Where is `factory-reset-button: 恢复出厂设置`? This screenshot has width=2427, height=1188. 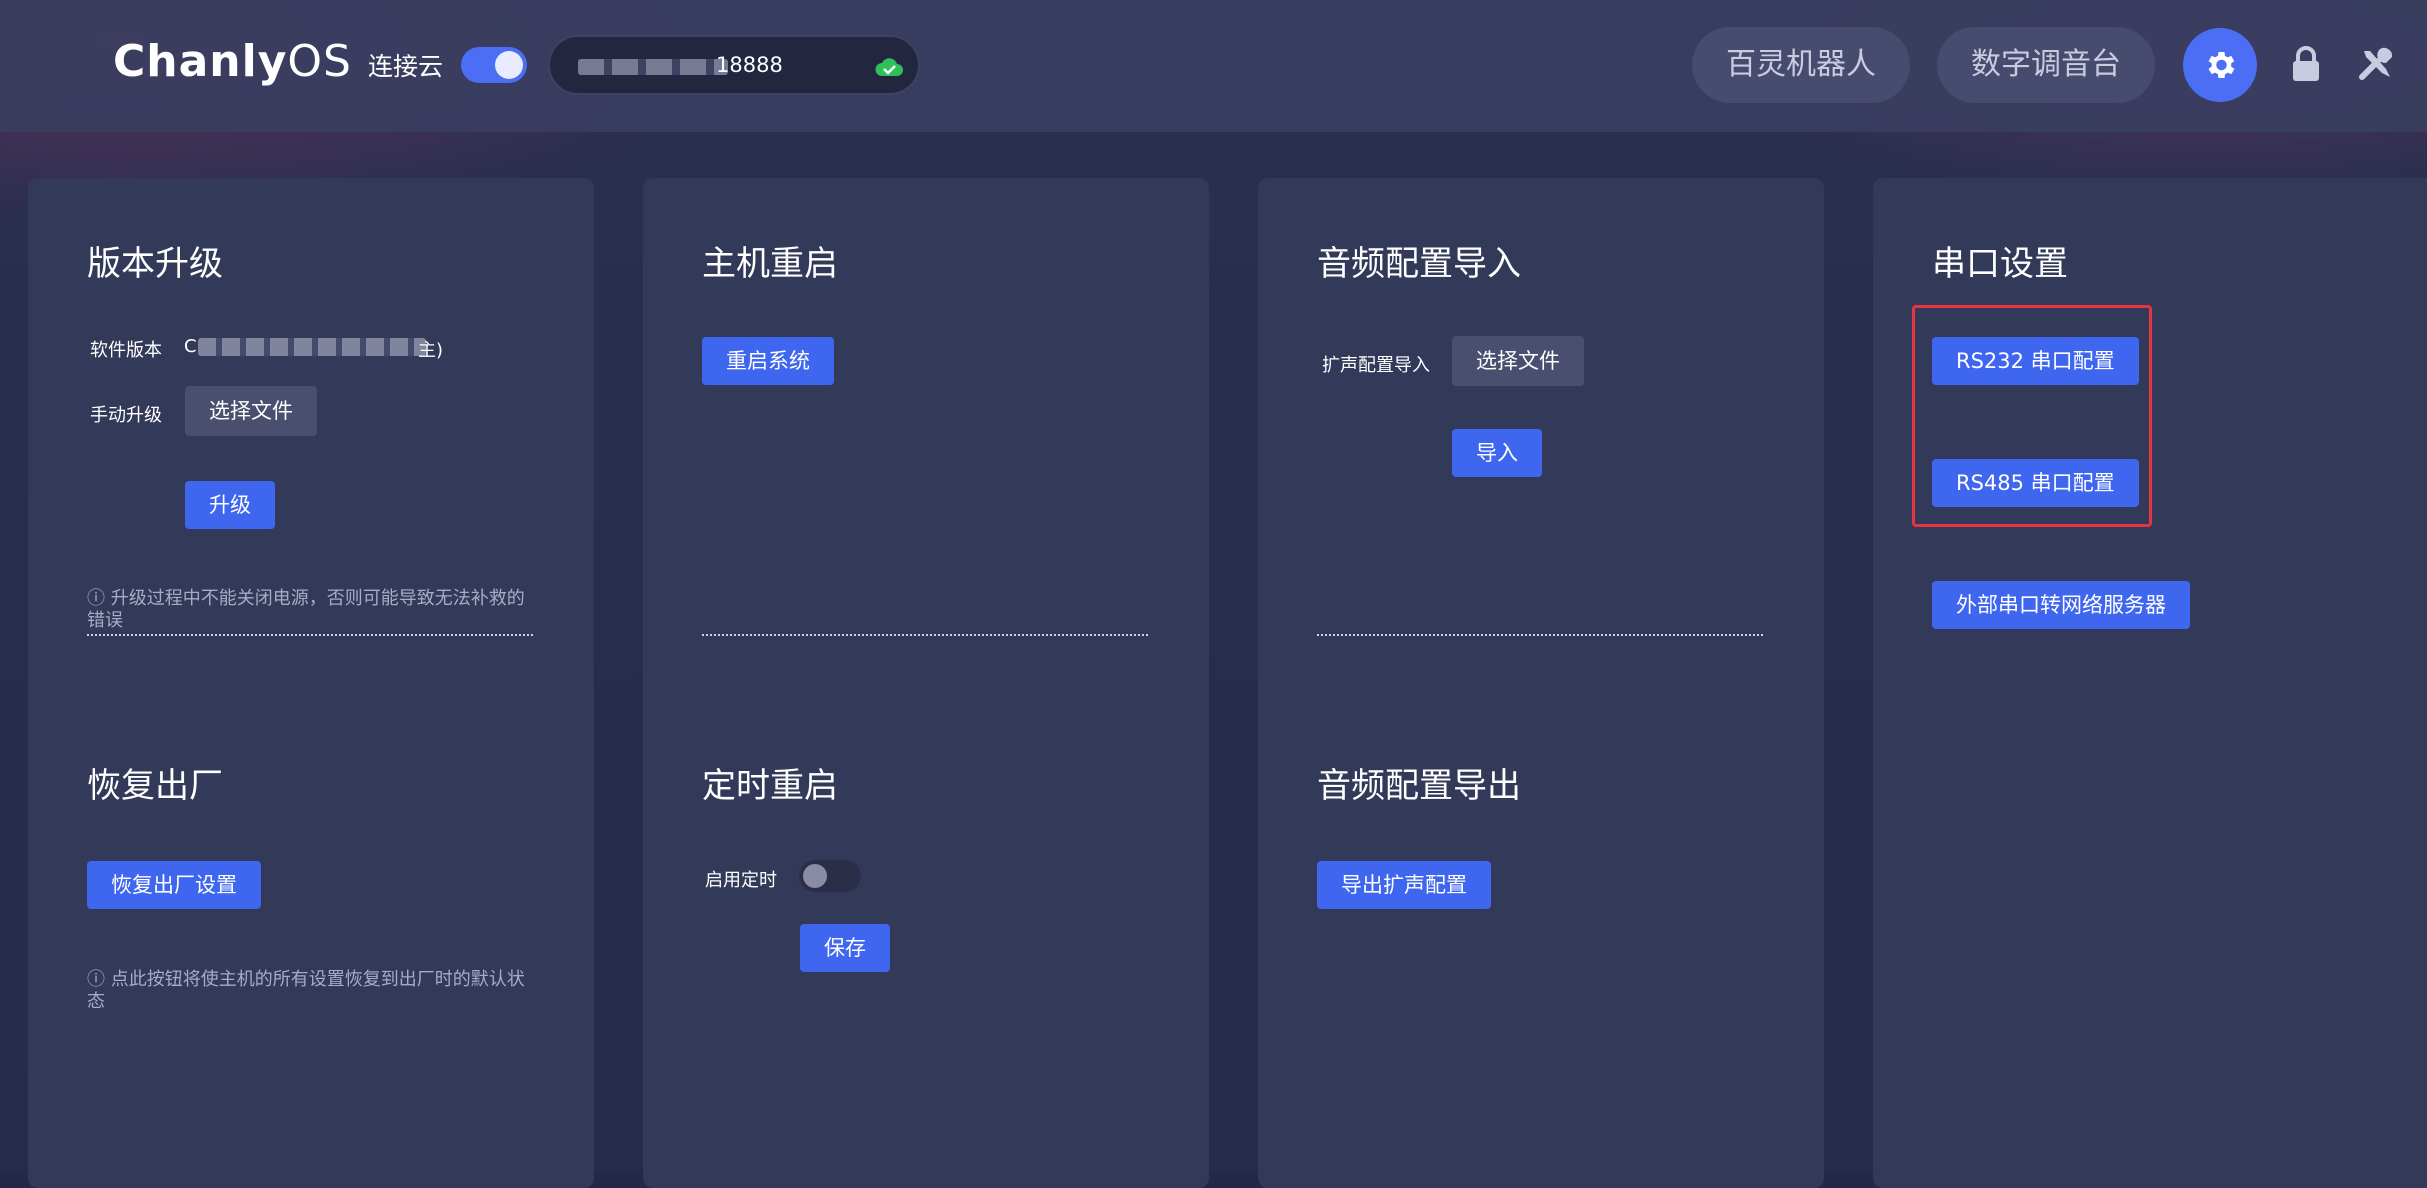
factory-reset-button: 恢复出厂设置 is located at coordinates (174, 885).